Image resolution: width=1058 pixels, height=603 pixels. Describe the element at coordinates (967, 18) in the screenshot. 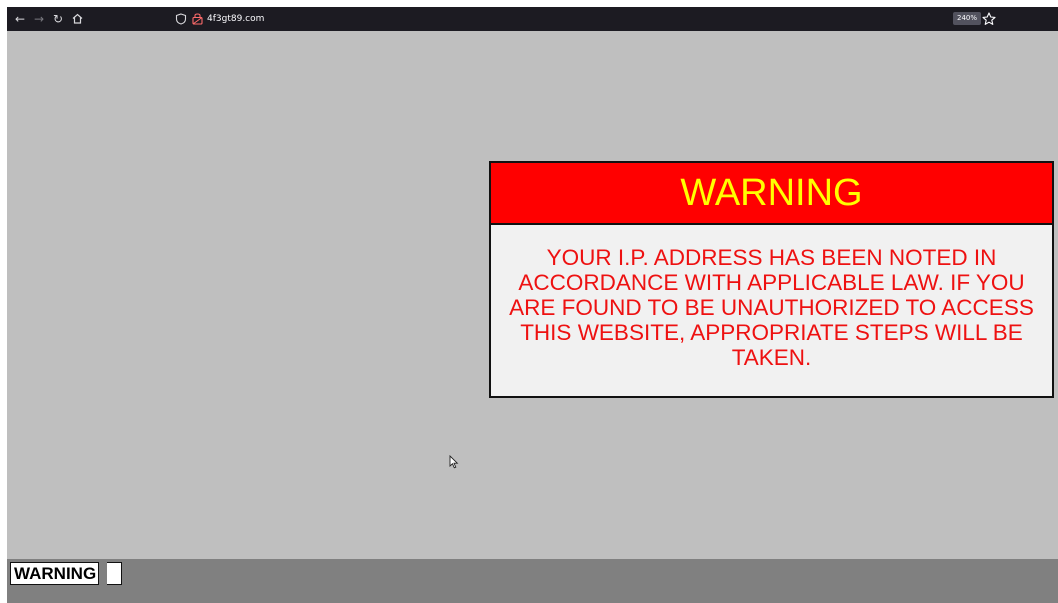

I see `zoom-badge: 240%` at that location.